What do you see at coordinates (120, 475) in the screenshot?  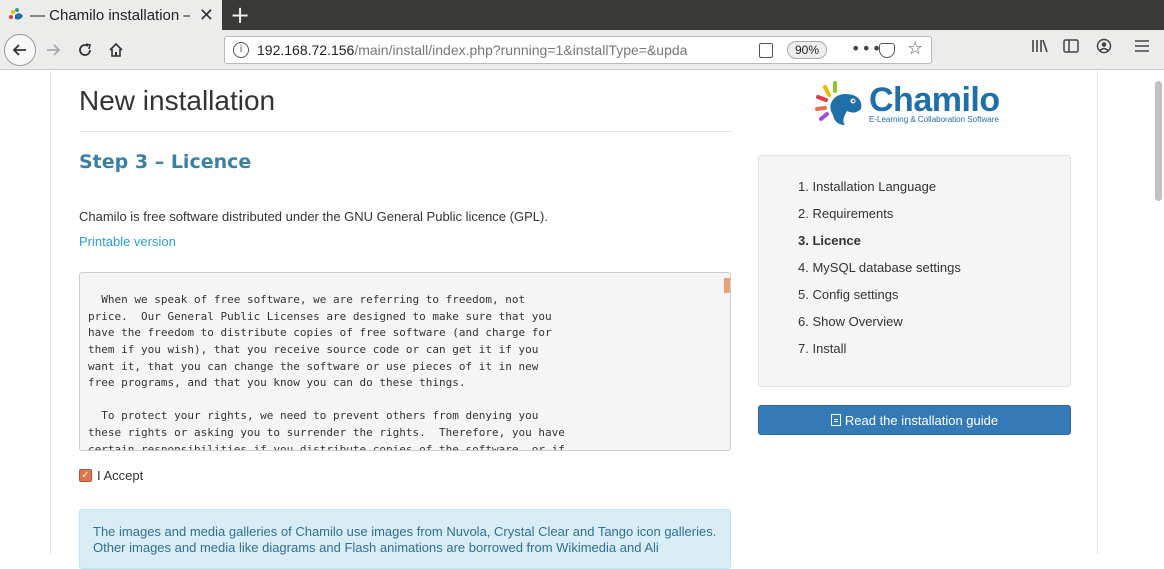 I see `accept-label: I Accept` at bounding box center [120, 475].